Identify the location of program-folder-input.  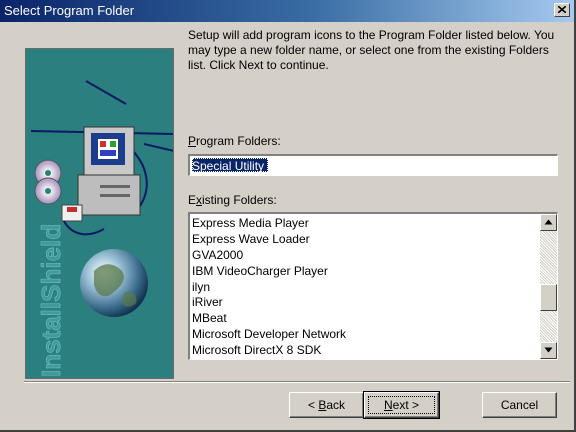
(374, 165).